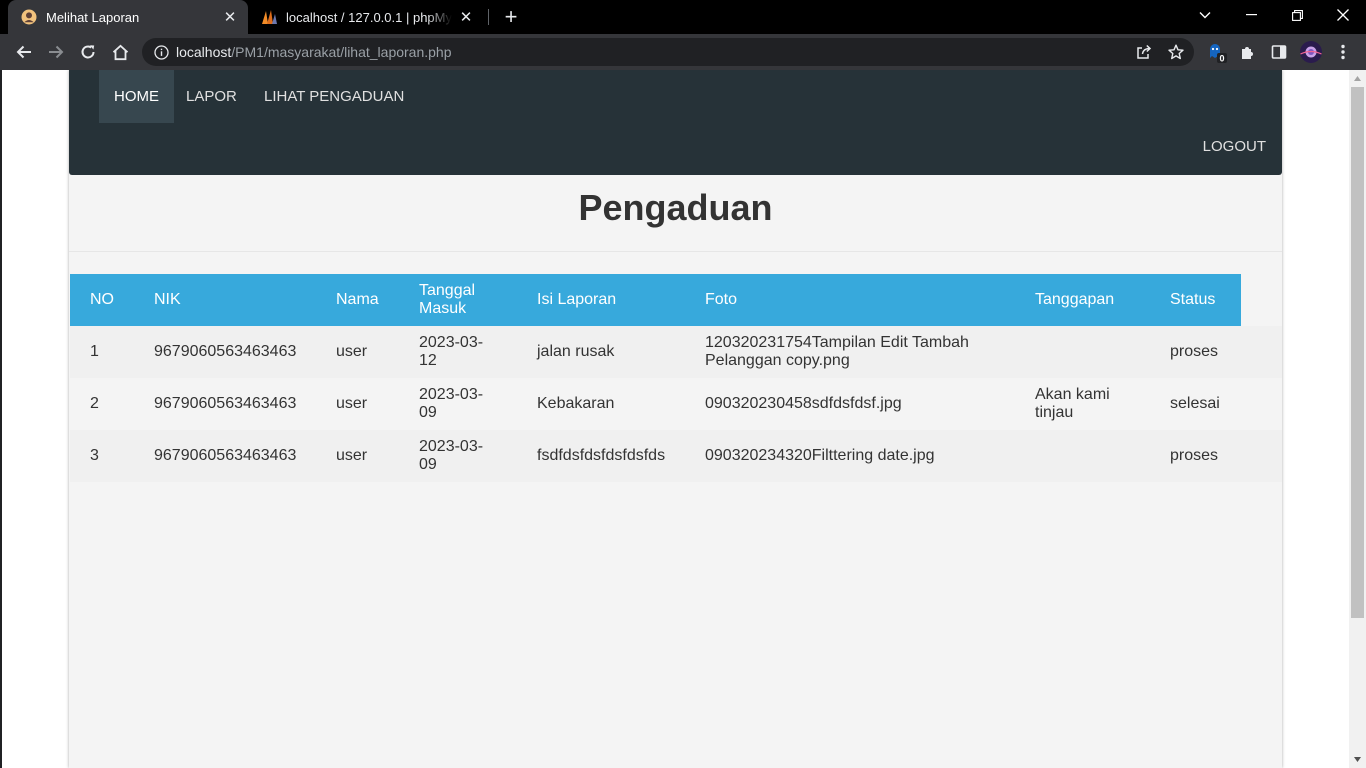  Describe the element at coordinates (94, 351) in the screenshot. I see `cell-no: 1` at that location.